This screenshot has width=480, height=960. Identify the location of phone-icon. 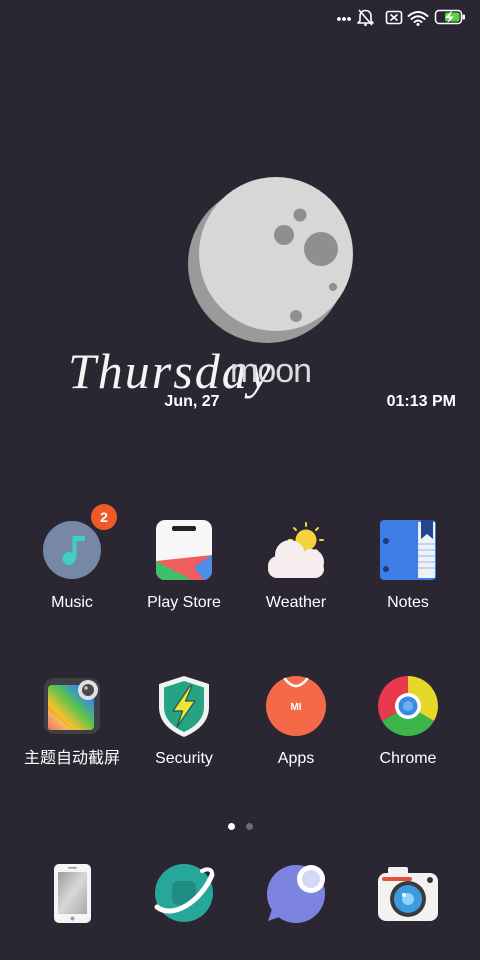
(72, 893).